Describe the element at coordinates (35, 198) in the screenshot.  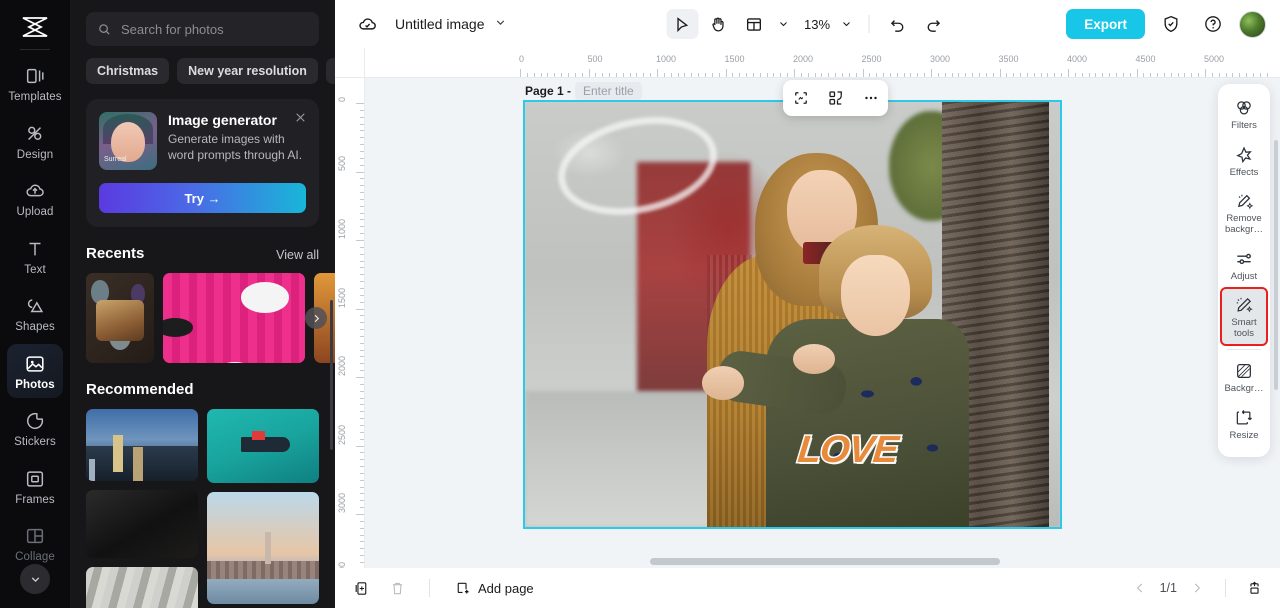
I see `sidebar-item-upload: Upload` at that location.